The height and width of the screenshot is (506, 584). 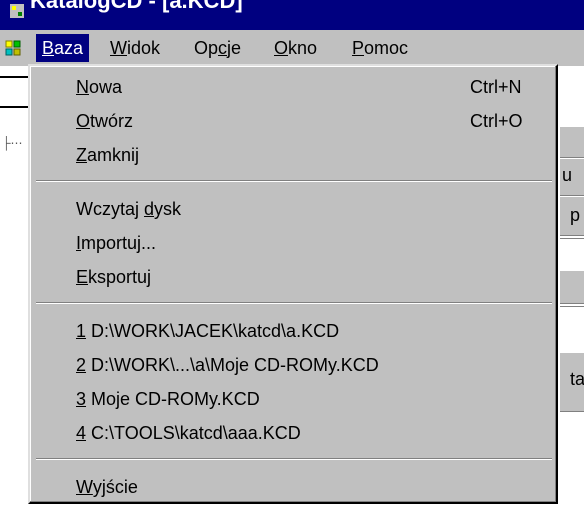 I want to click on menu-item-label: Nowa, so click(x=99, y=87).